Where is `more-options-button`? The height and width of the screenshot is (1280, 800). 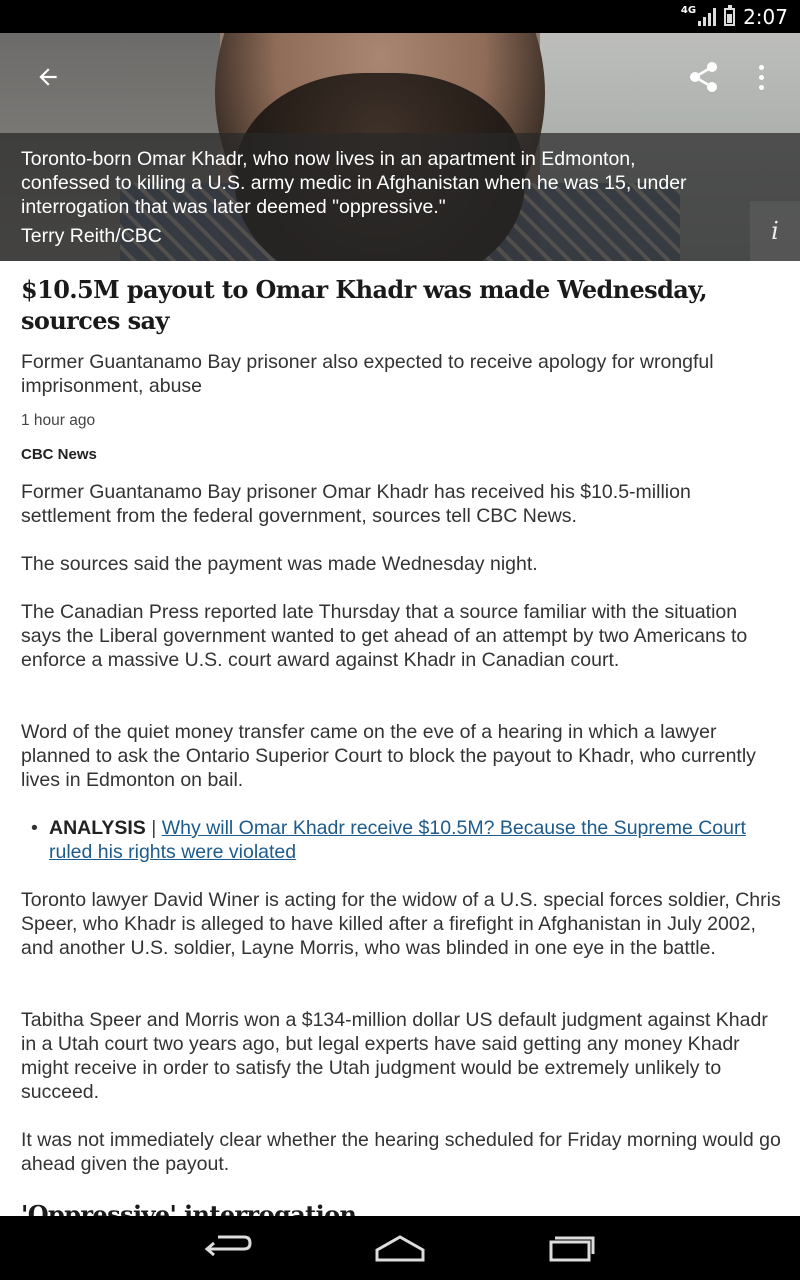
more-options-button is located at coordinates (761, 77).